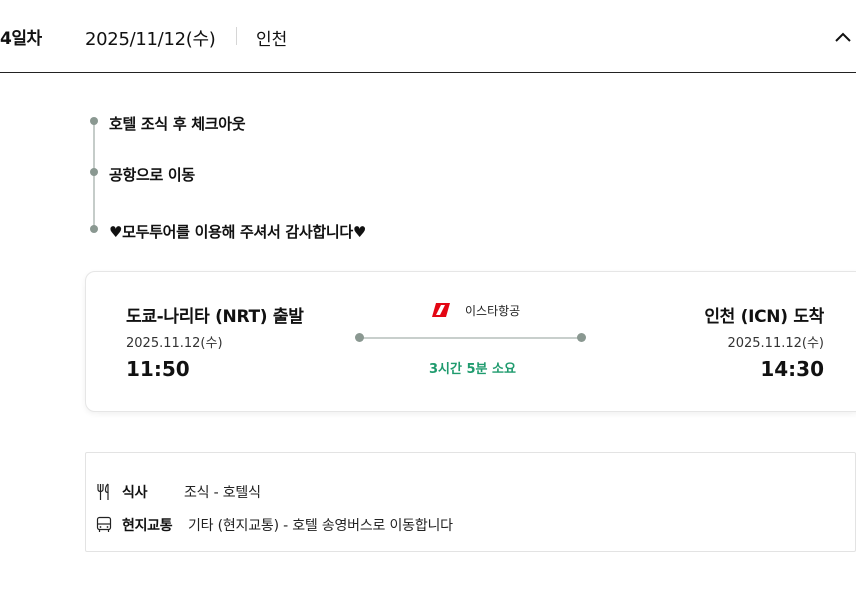 The image size is (856, 592). I want to click on day-label: 4일차, so click(21, 39).